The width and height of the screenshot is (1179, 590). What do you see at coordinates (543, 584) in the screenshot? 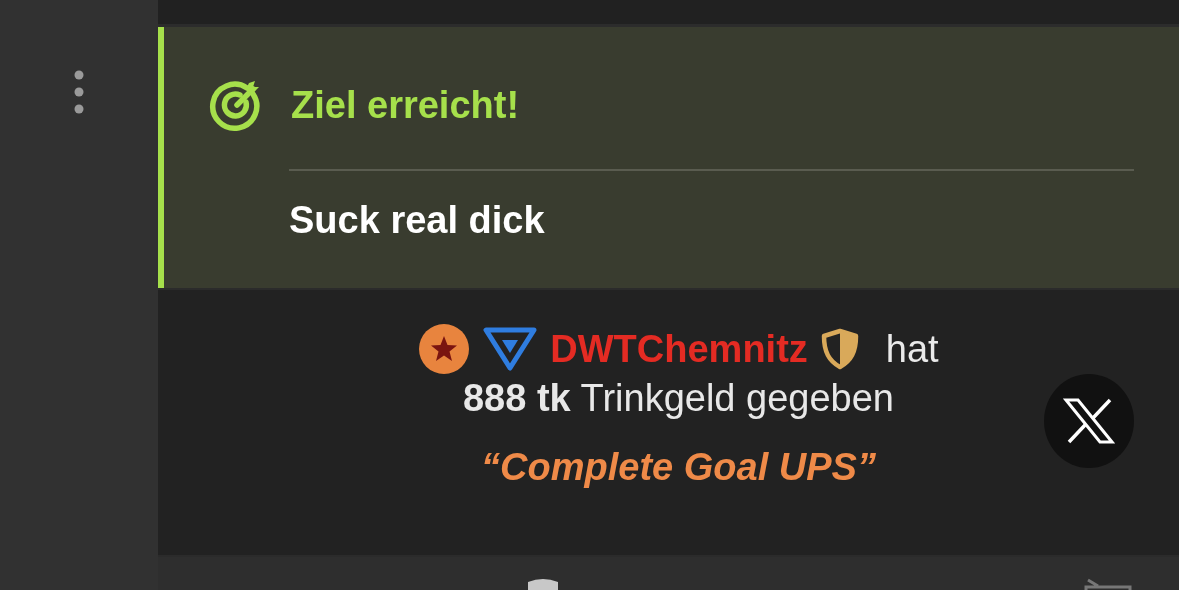
I see `cup-icon` at bounding box center [543, 584].